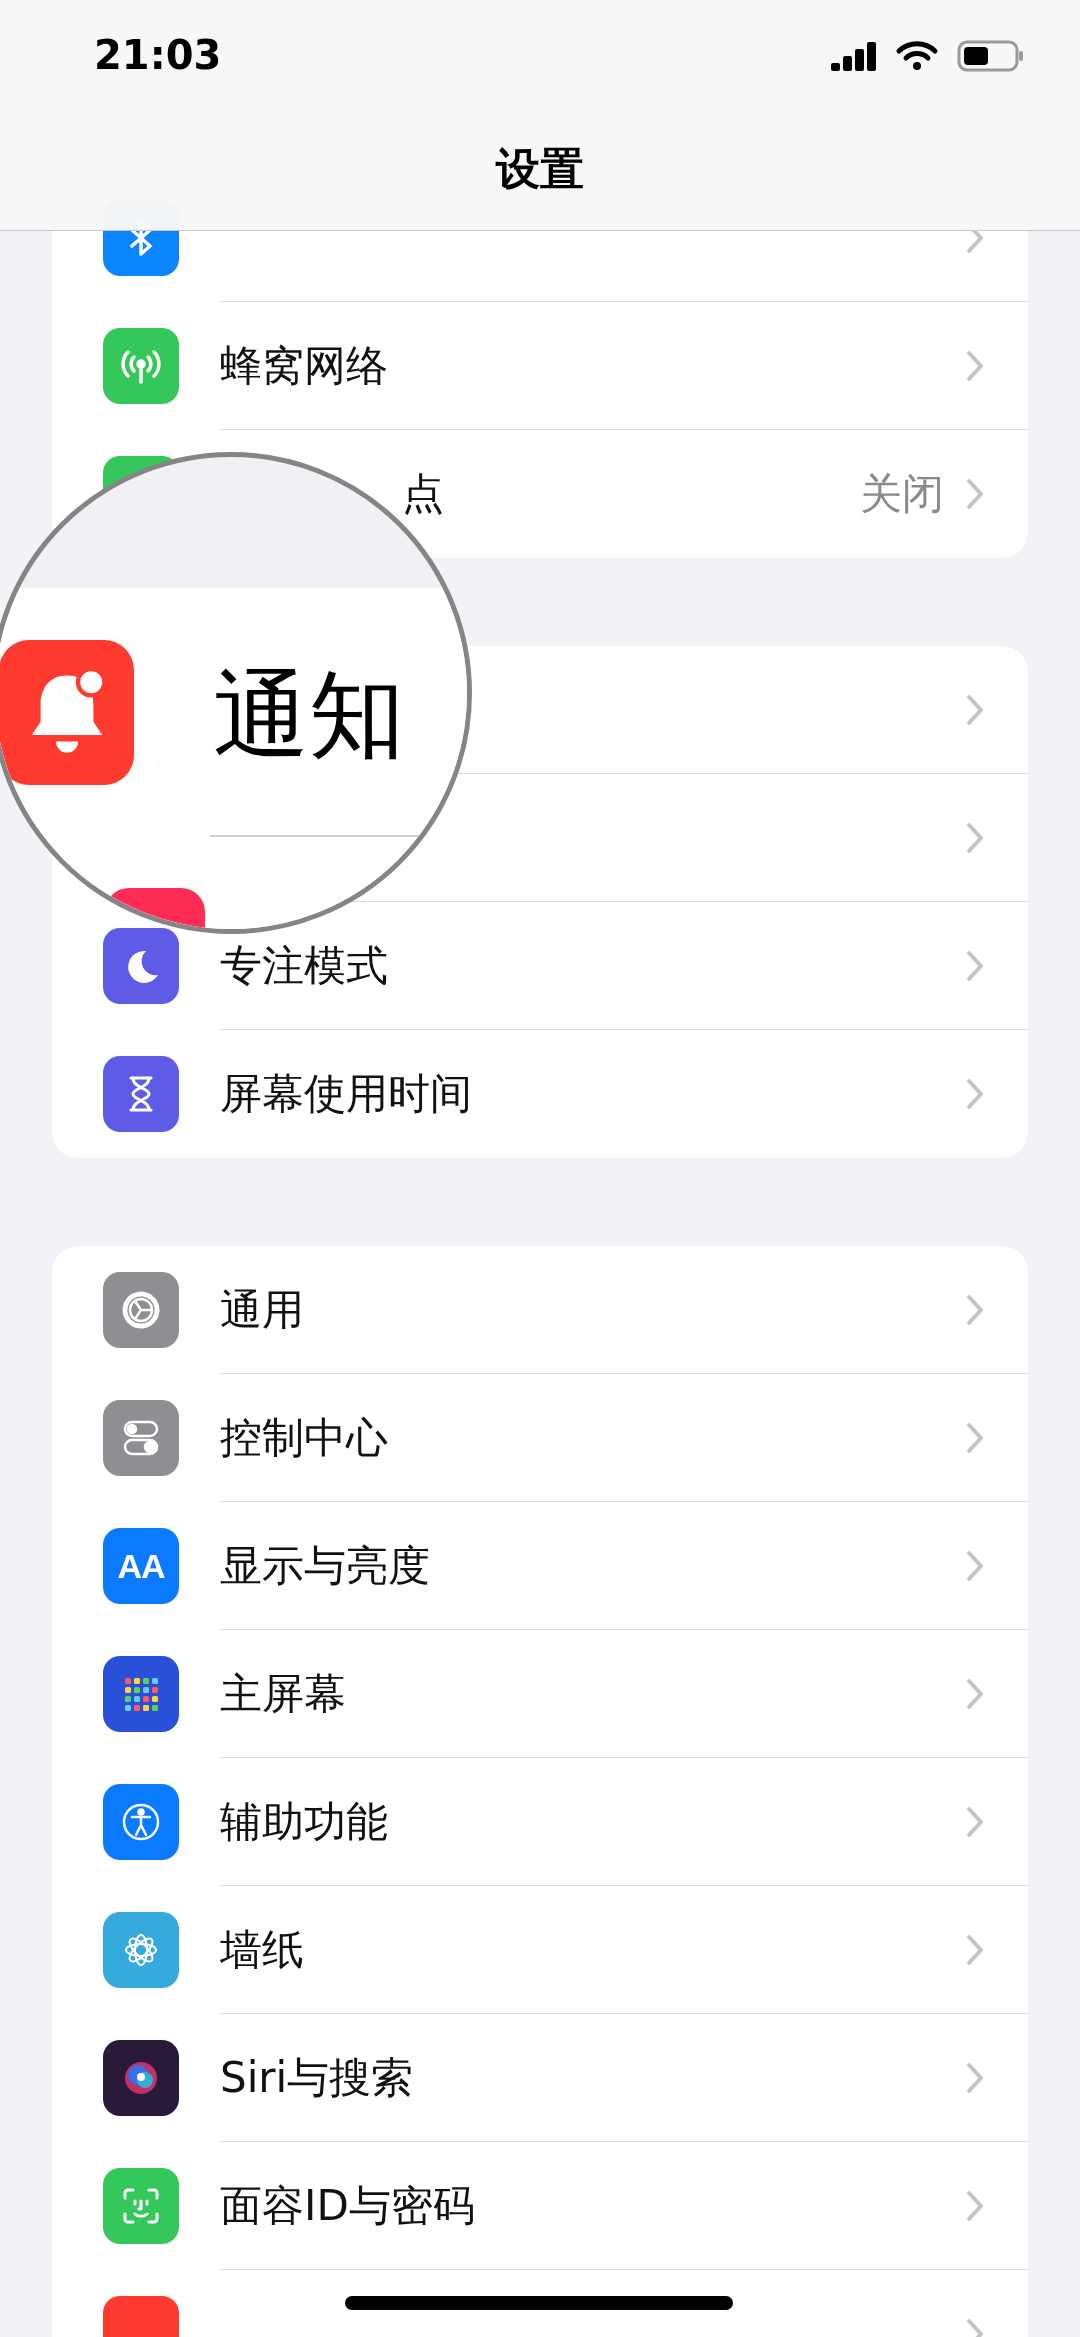  Describe the element at coordinates (304, 365) in the screenshot. I see `setting-label: 蜂窝网络` at that location.